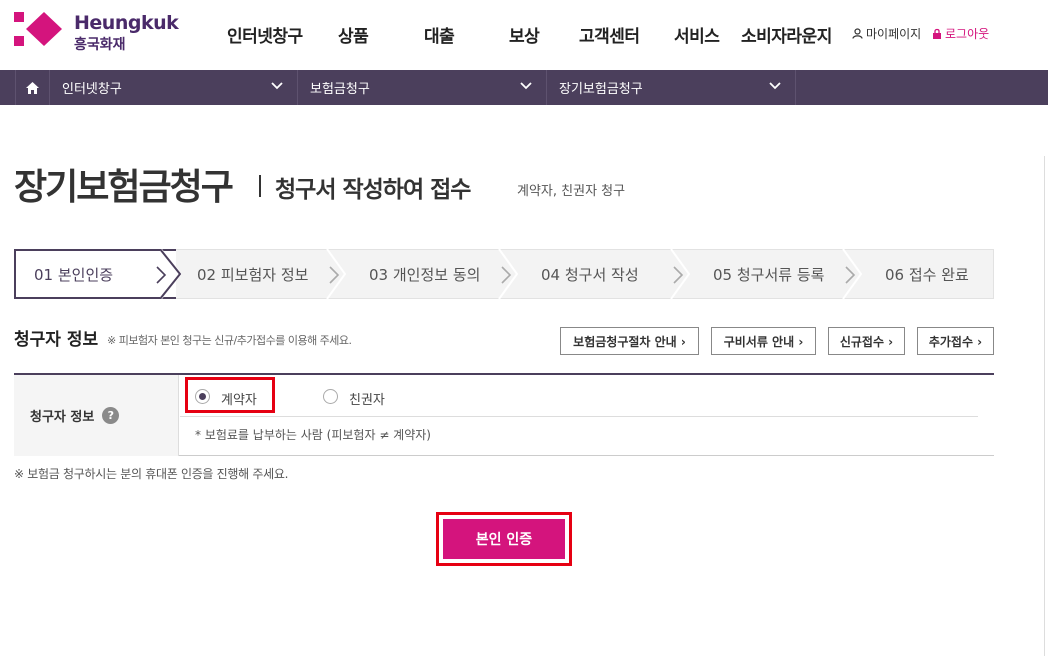 This screenshot has height=656, width=1048. I want to click on lock-icon, so click(937, 33).